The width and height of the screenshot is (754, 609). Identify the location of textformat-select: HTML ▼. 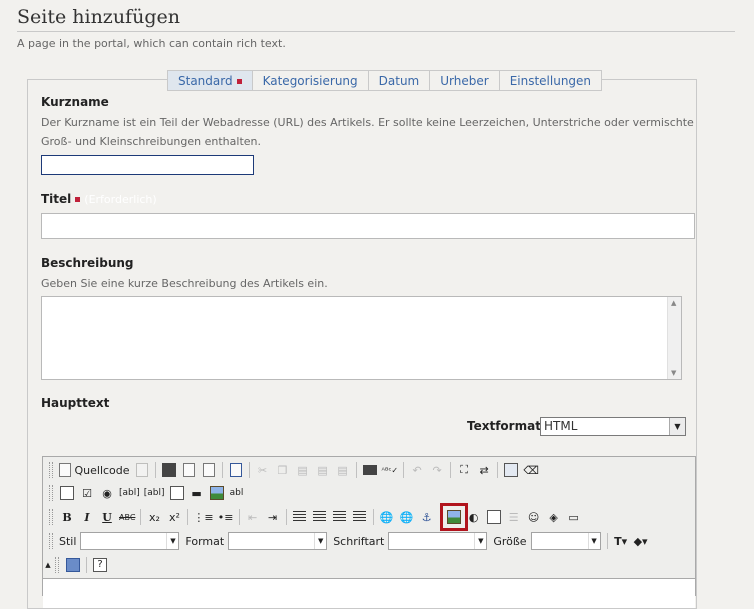
(613, 426).